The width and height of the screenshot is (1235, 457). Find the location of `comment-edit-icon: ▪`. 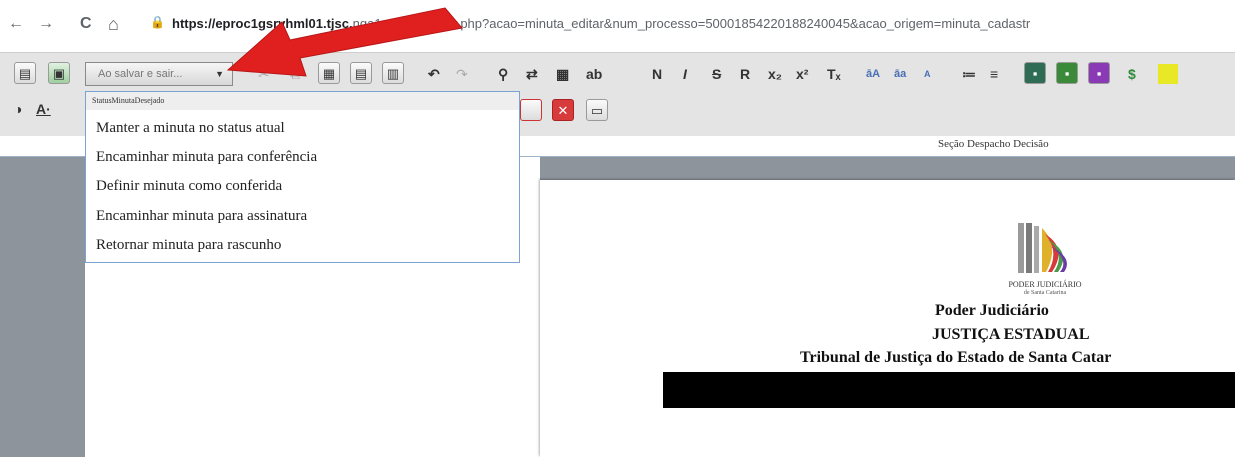

comment-edit-icon: ▪ is located at coordinates (1099, 73).